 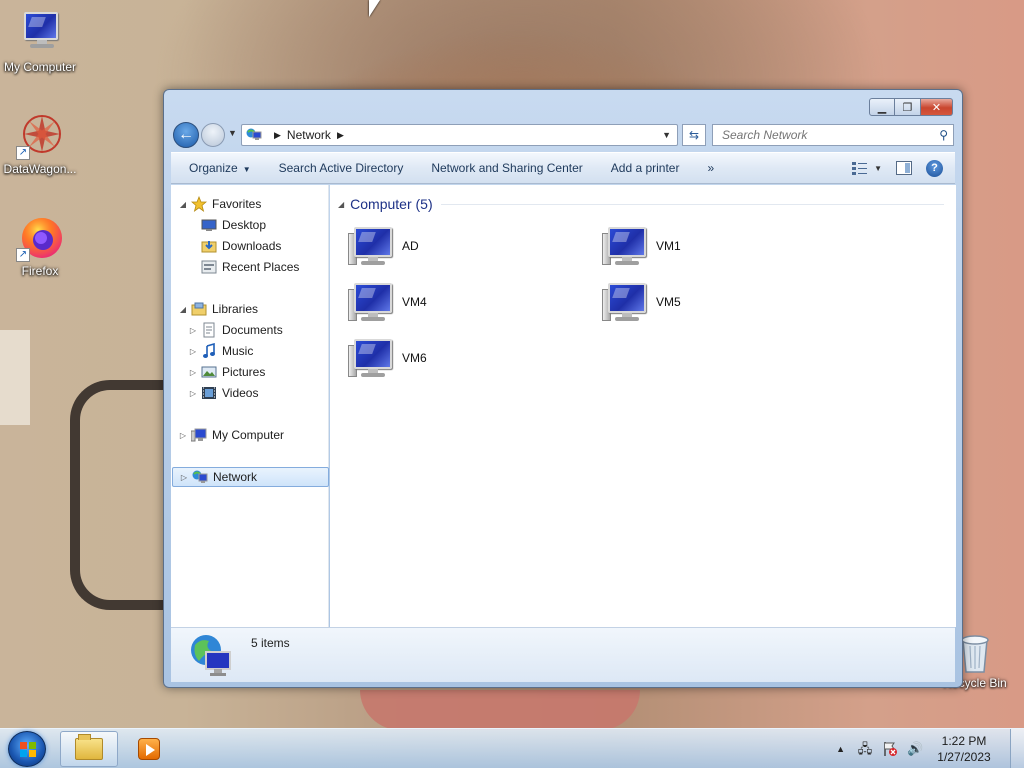 What do you see at coordinates (641, 302) in the screenshot?
I see `computer-item-vm5: VM5` at bounding box center [641, 302].